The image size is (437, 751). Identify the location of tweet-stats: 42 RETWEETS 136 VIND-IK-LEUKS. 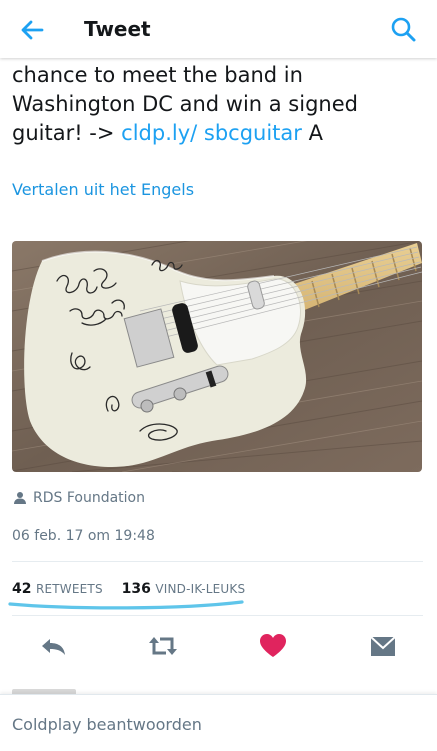
(128, 589).